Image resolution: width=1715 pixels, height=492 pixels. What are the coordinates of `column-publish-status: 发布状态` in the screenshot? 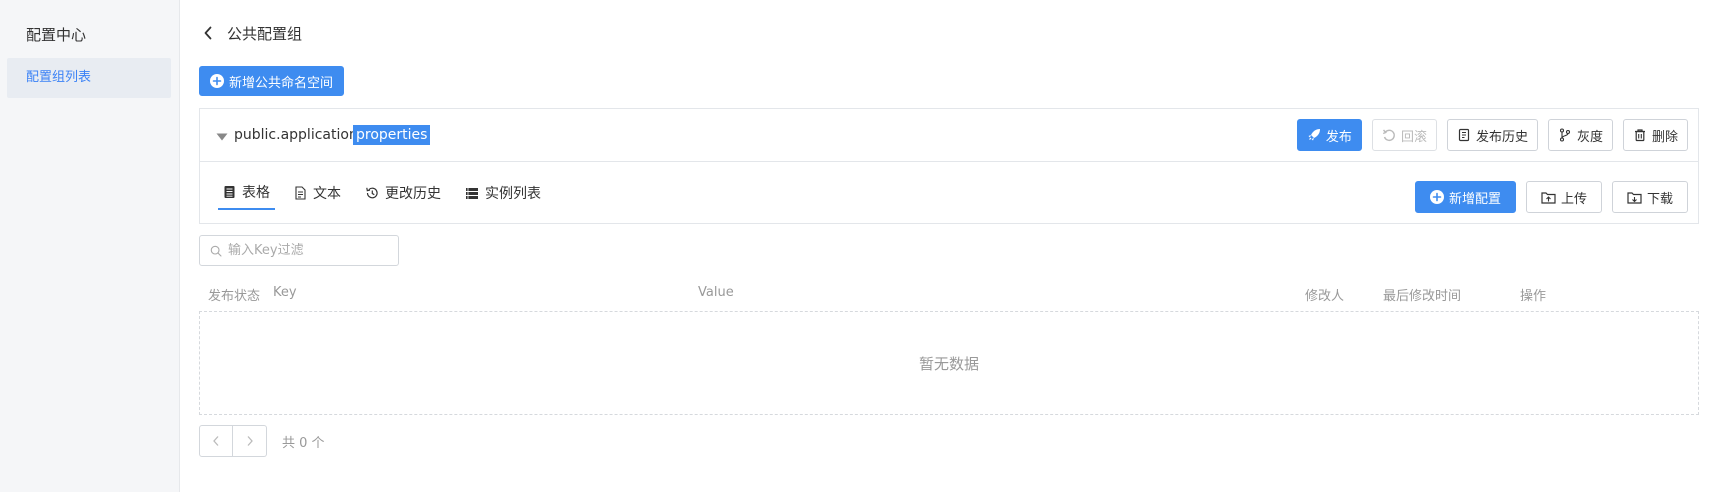 It's located at (234, 296).